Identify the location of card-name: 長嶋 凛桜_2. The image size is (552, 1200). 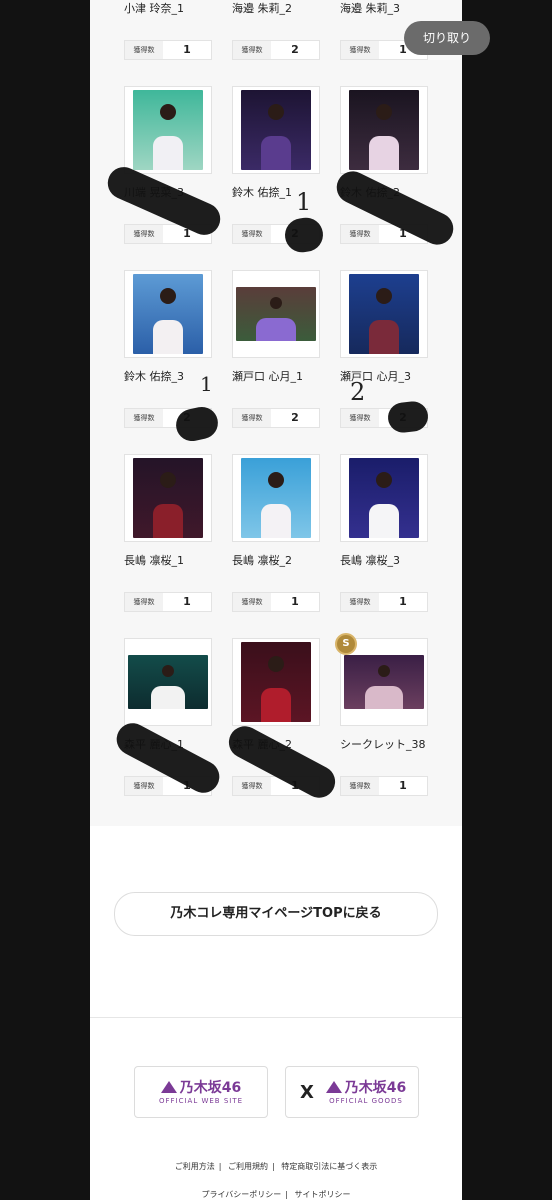
(262, 560).